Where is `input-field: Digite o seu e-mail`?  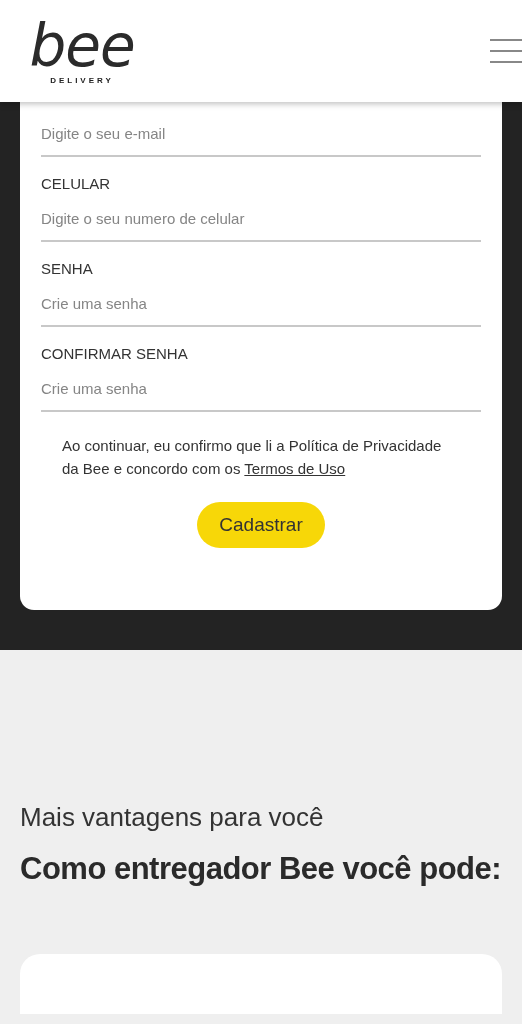
input-field: Digite o seu e-mail is located at coordinates (261, 134).